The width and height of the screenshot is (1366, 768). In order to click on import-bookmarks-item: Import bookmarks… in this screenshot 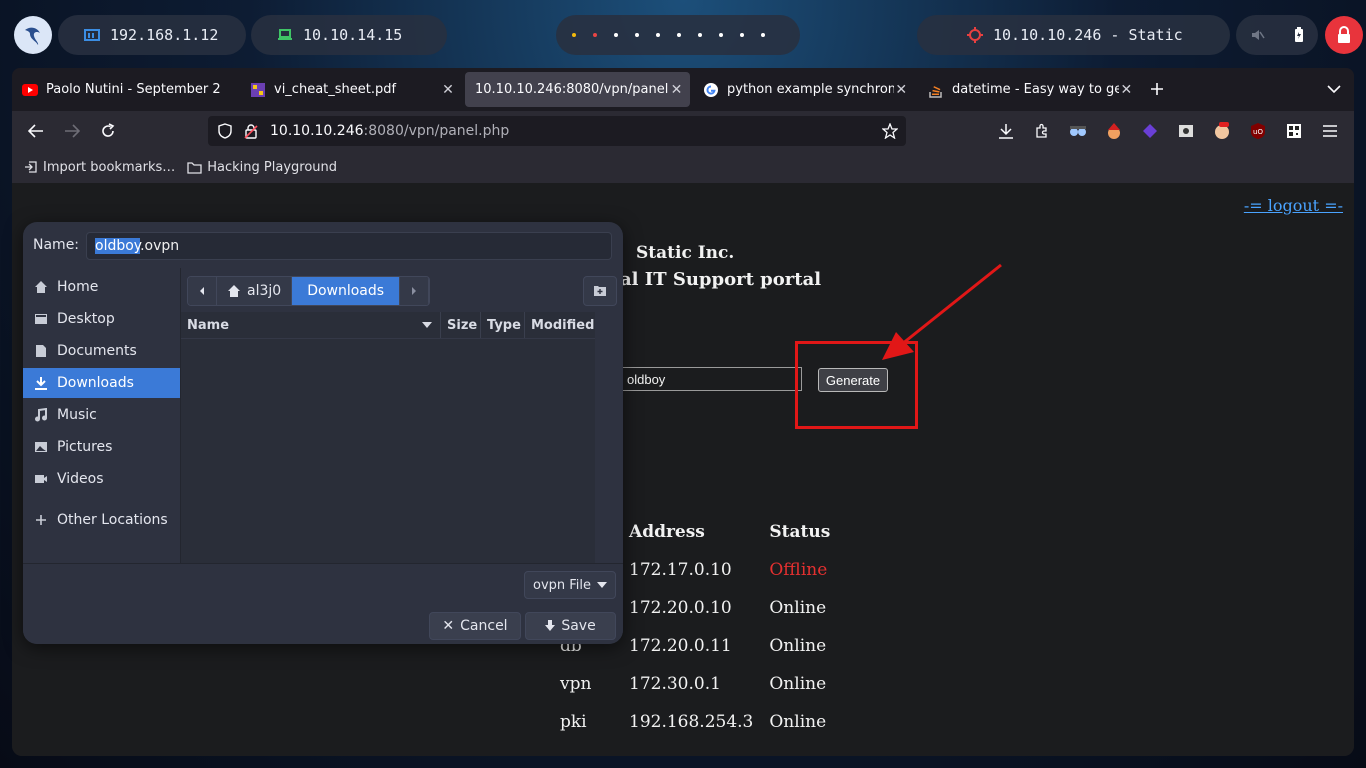, I will do `click(99, 167)`.